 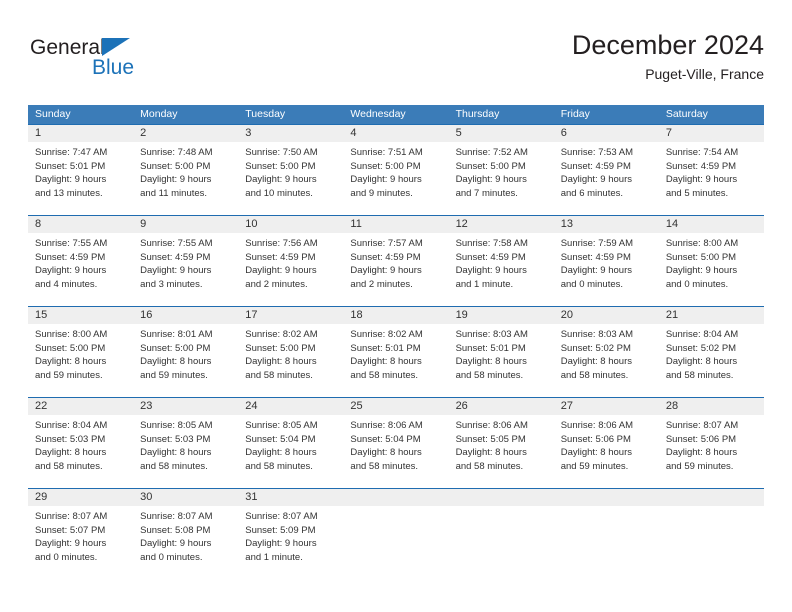 What do you see at coordinates (672, 224) in the screenshot?
I see `day-number: 14` at bounding box center [672, 224].